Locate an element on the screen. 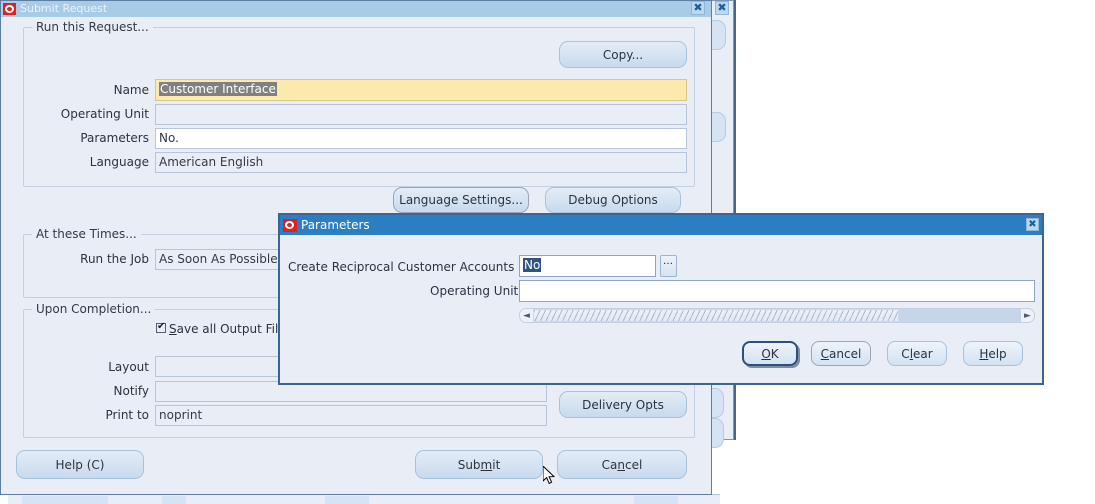 The height and width of the screenshot is (504, 1095). parameters-help-mnemonic: H is located at coordinates (984, 353).